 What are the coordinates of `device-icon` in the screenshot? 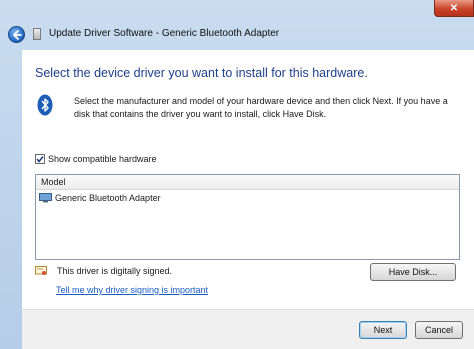 It's located at (37, 34).